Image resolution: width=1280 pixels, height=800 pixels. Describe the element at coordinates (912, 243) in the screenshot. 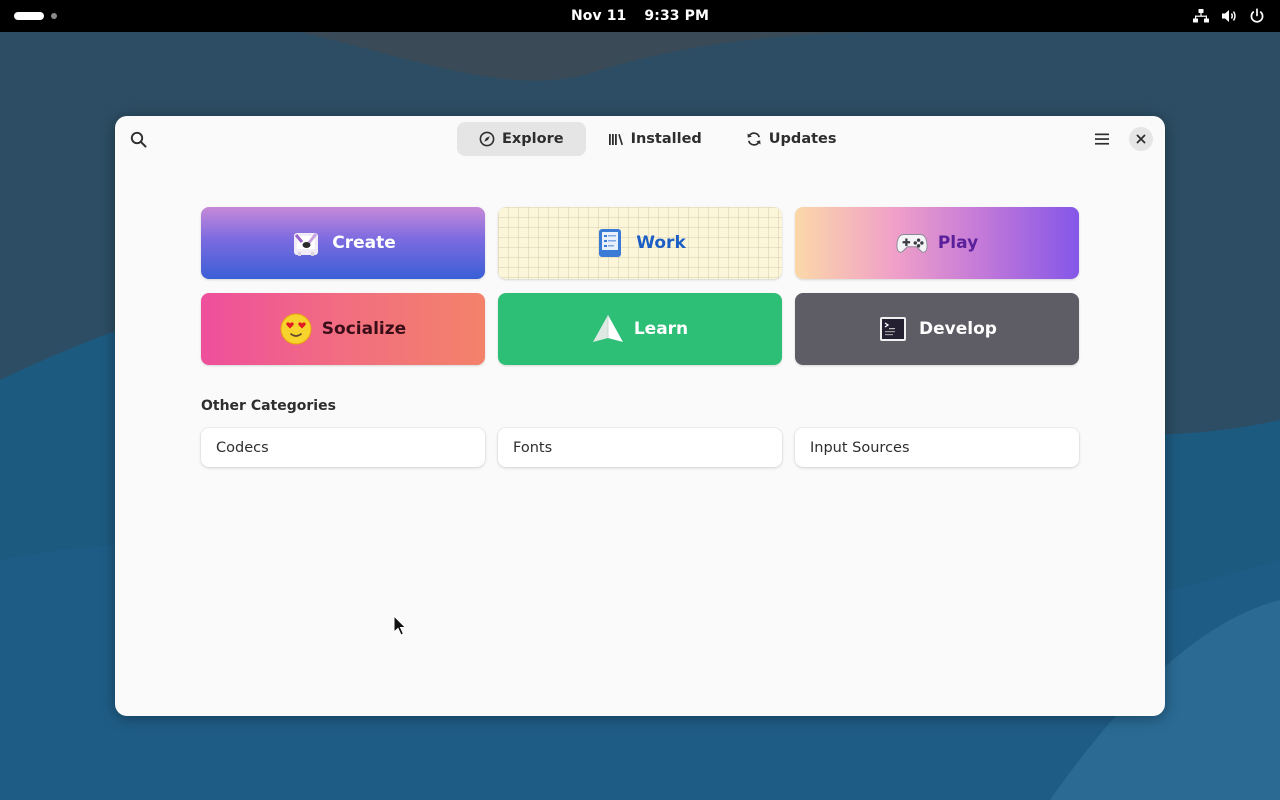

I see `gamepad-icon` at that location.